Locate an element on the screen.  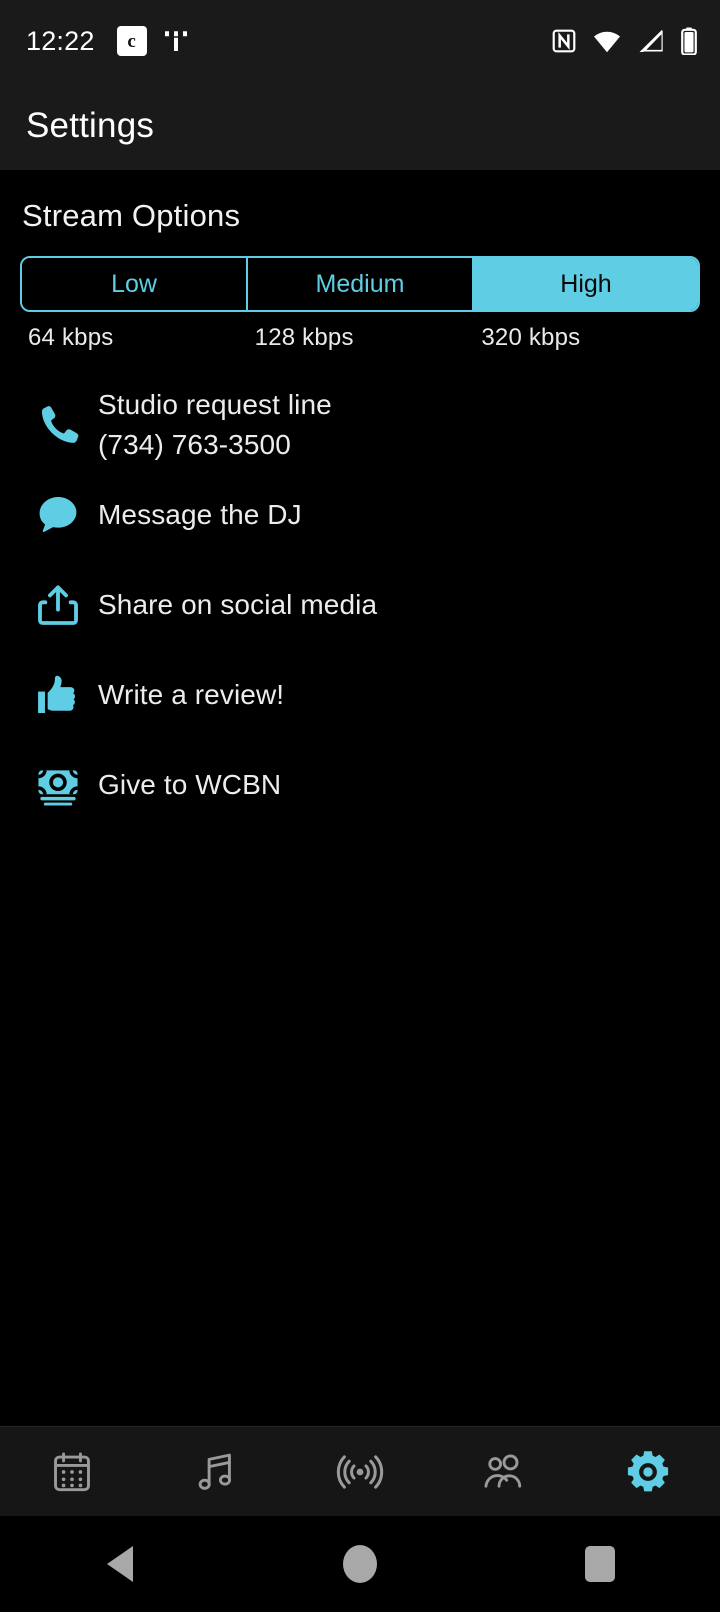
battery-icon is located at coordinates (689, 41).